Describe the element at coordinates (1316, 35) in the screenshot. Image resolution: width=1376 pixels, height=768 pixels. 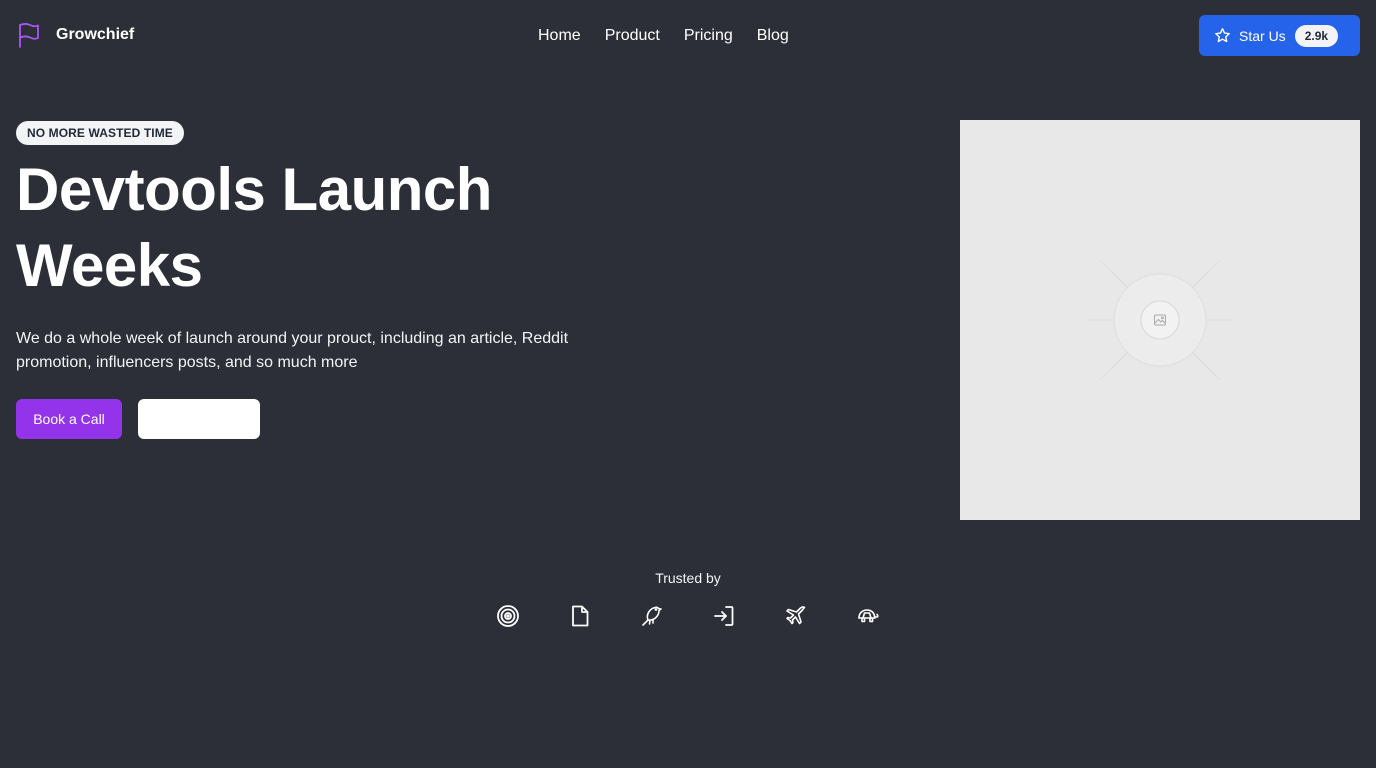
I see `star-count-badge: 2.9k` at that location.